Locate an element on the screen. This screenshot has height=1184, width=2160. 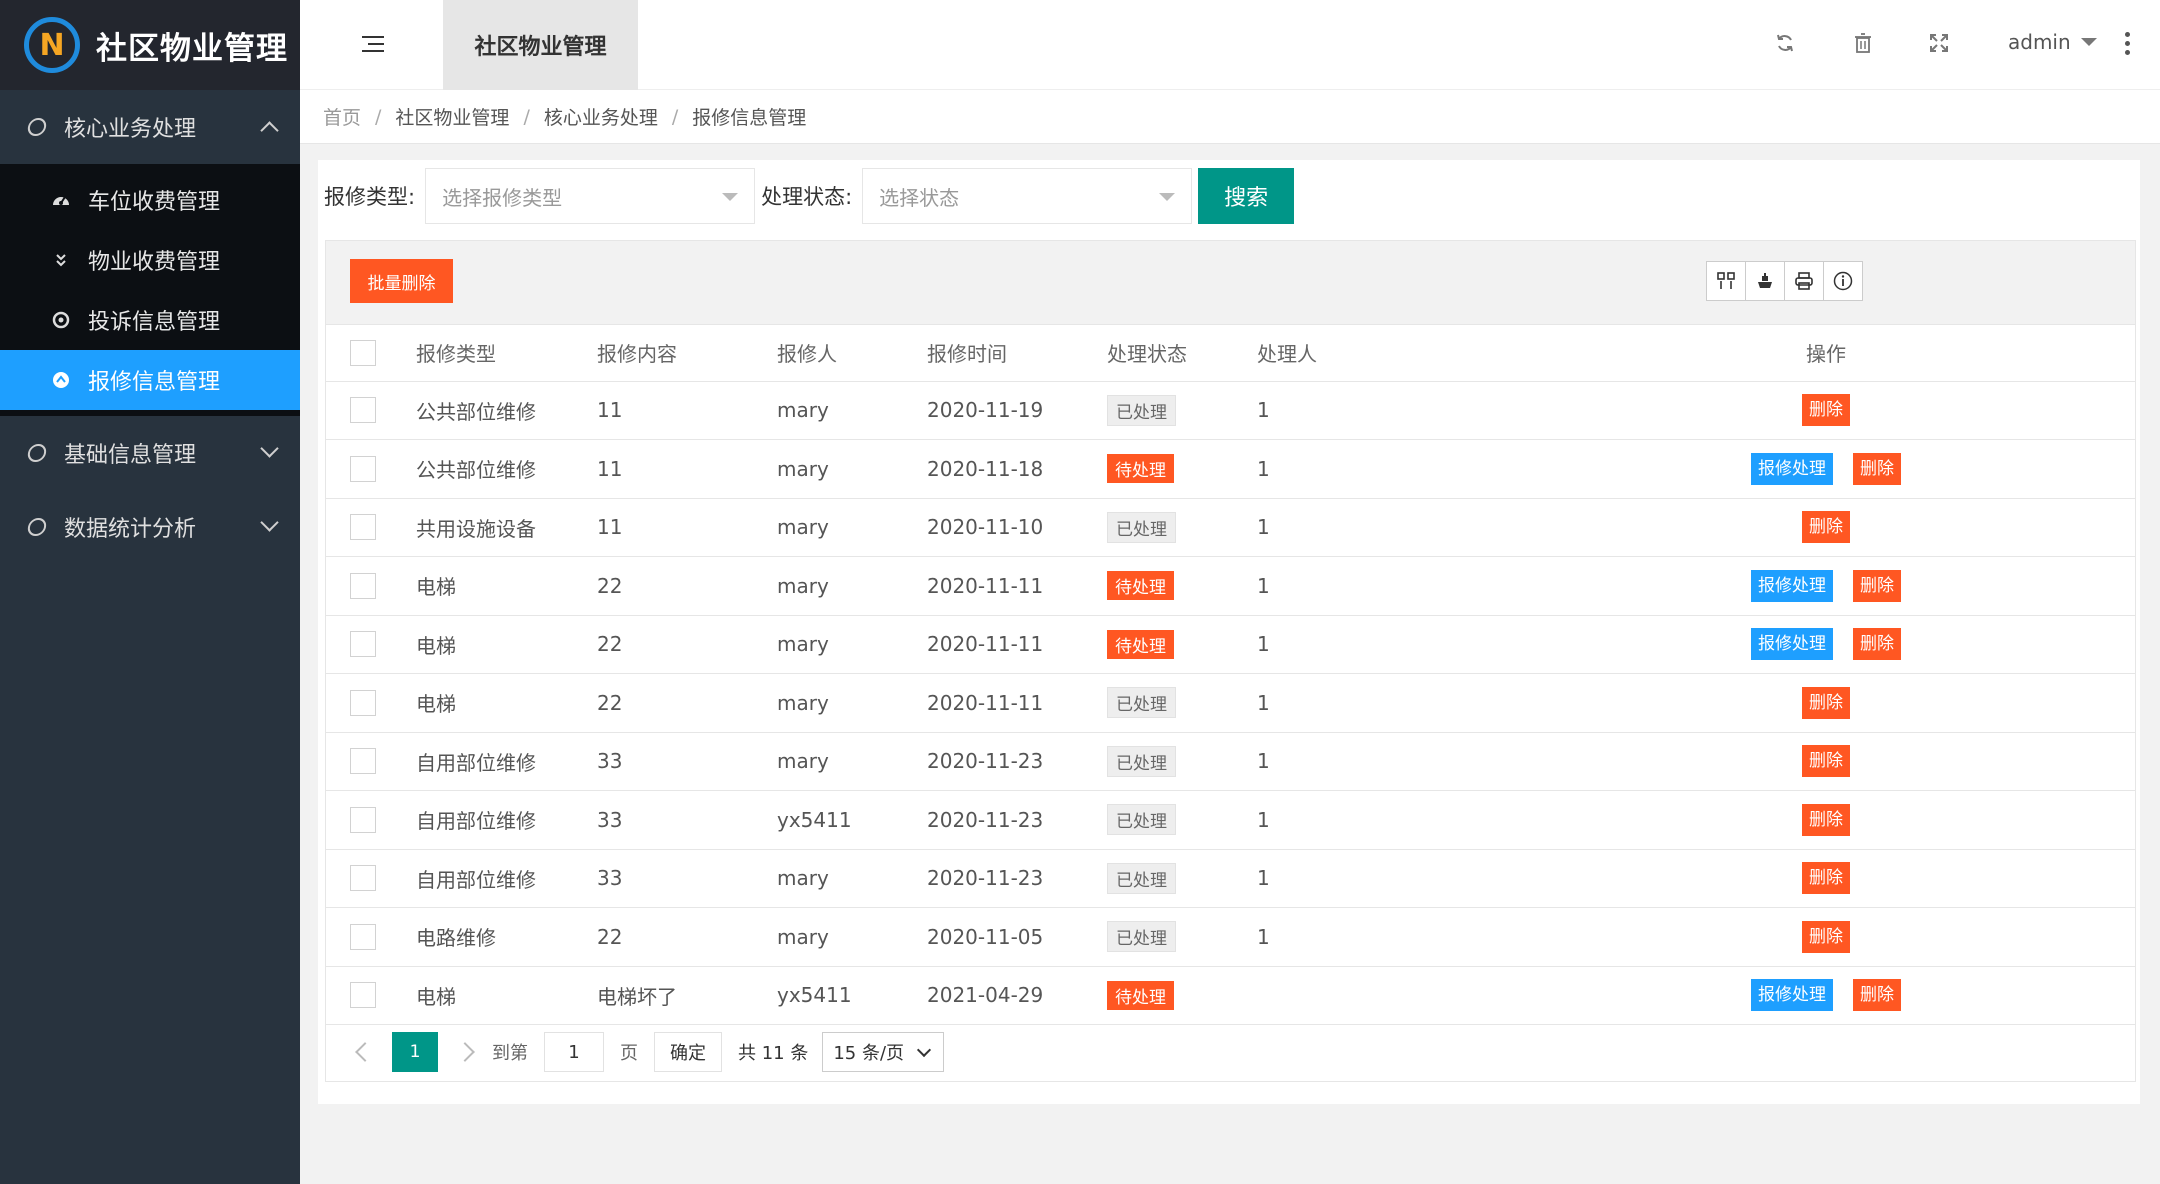
print-icon is located at coordinates (1804, 281).